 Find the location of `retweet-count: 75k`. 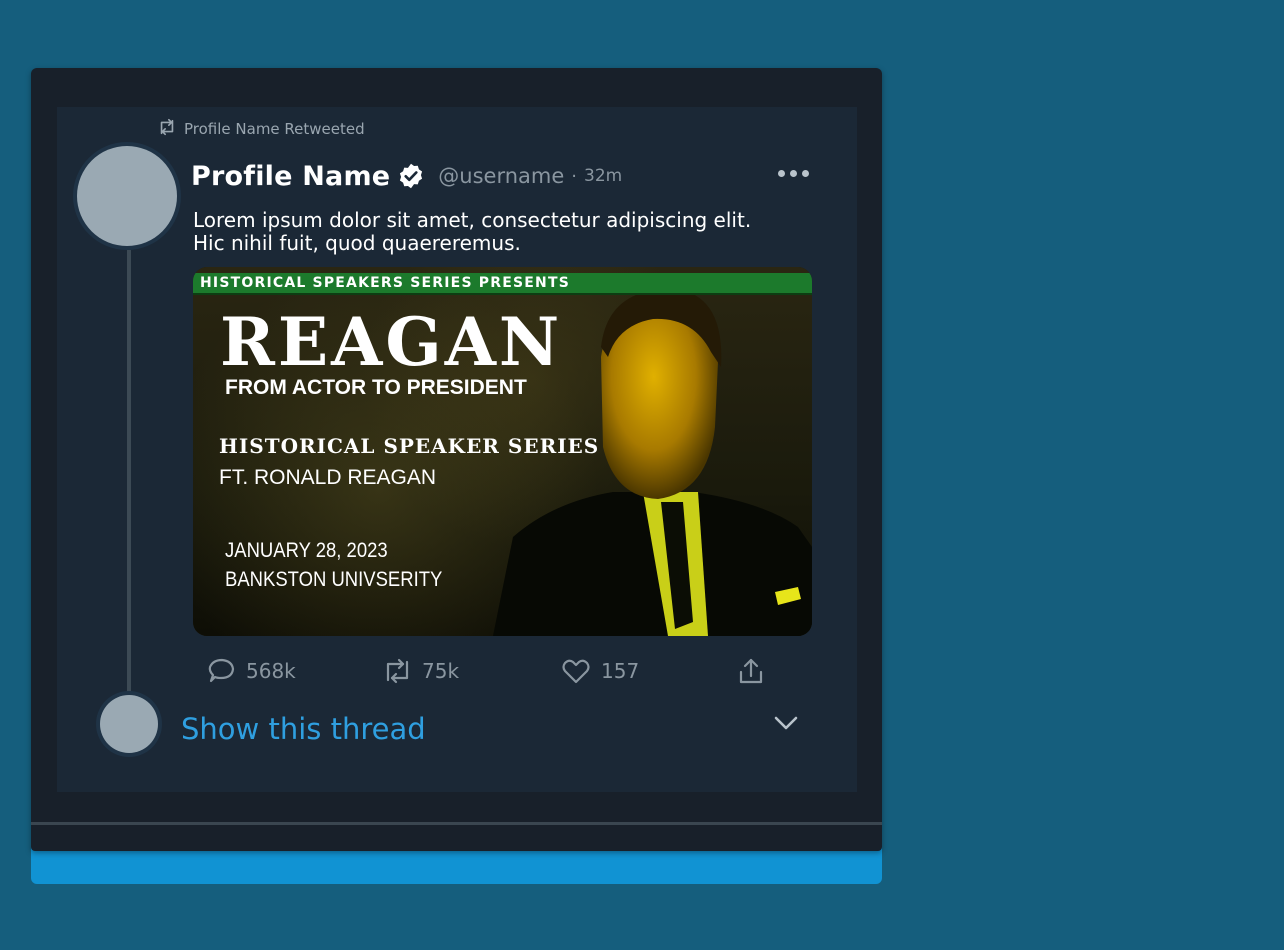

retweet-count: 75k is located at coordinates (441, 671).